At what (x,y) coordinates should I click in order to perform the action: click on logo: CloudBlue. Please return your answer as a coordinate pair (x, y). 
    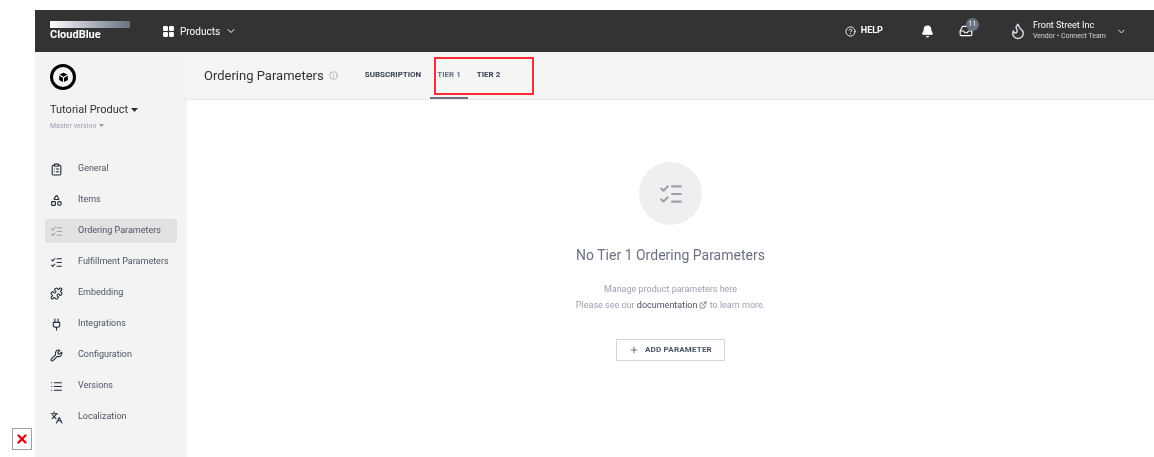
    Looking at the image, I should click on (90, 31).